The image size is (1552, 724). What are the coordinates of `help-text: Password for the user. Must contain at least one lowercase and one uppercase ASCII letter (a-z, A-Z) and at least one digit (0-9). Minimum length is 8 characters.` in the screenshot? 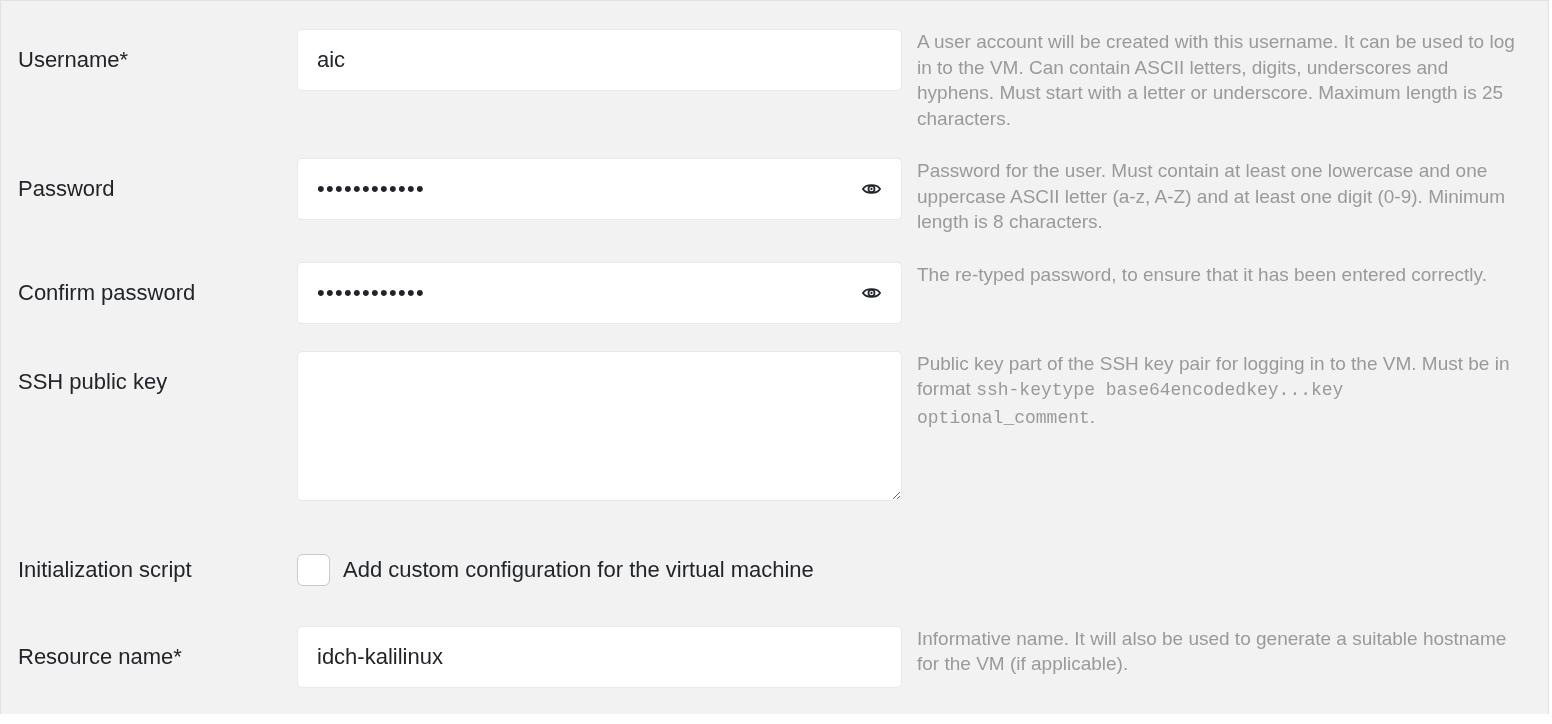 It's located at (1211, 196).